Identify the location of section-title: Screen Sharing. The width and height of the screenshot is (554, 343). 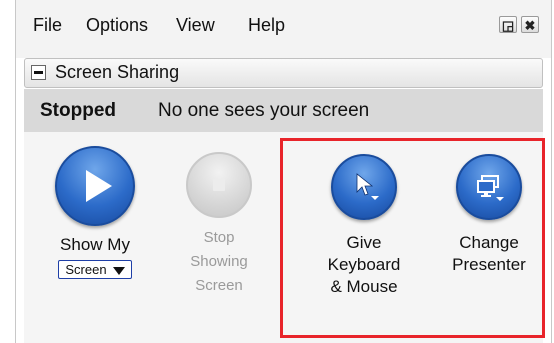
(117, 72).